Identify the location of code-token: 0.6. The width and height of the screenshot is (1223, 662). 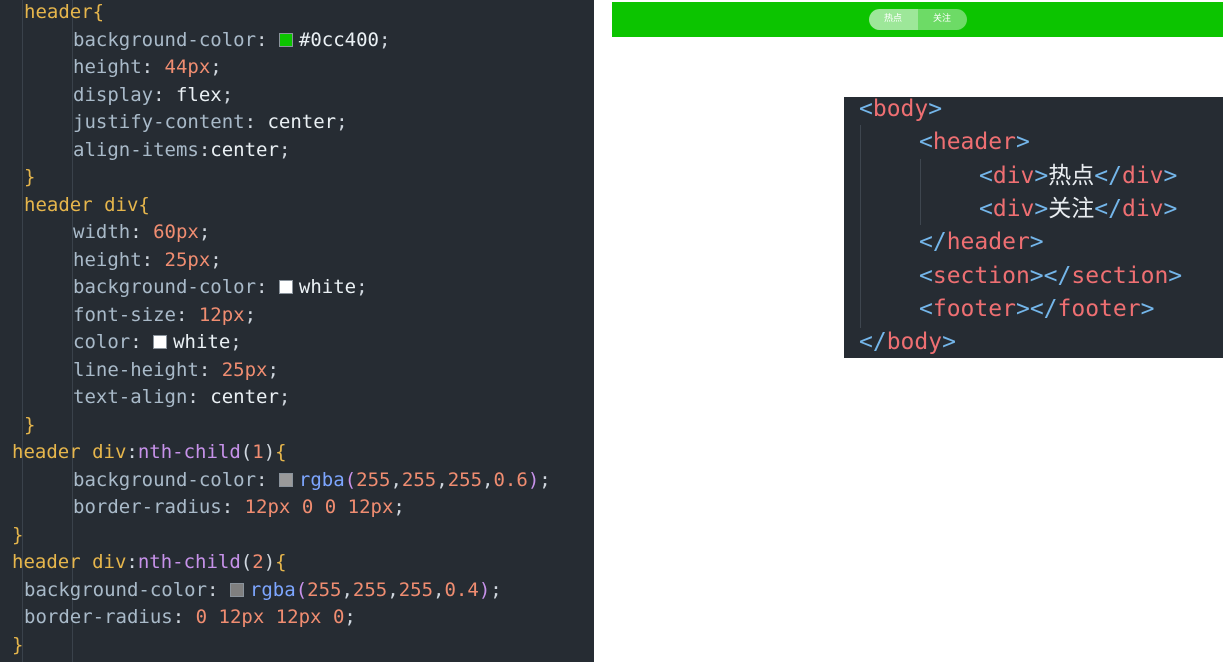
(510, 479).